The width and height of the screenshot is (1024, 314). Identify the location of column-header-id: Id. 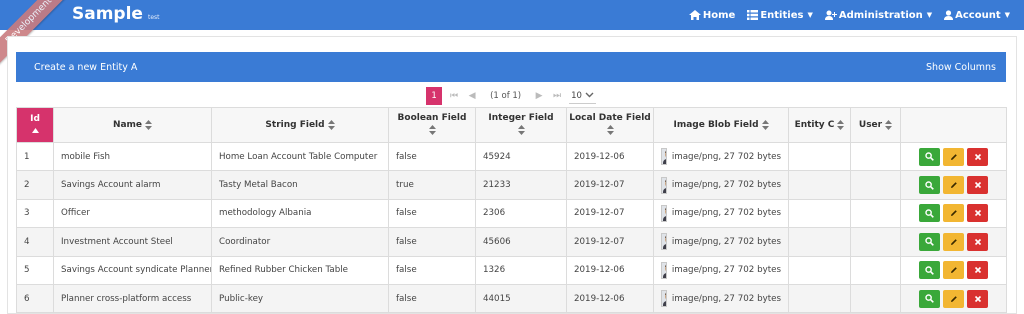
(35, 125).